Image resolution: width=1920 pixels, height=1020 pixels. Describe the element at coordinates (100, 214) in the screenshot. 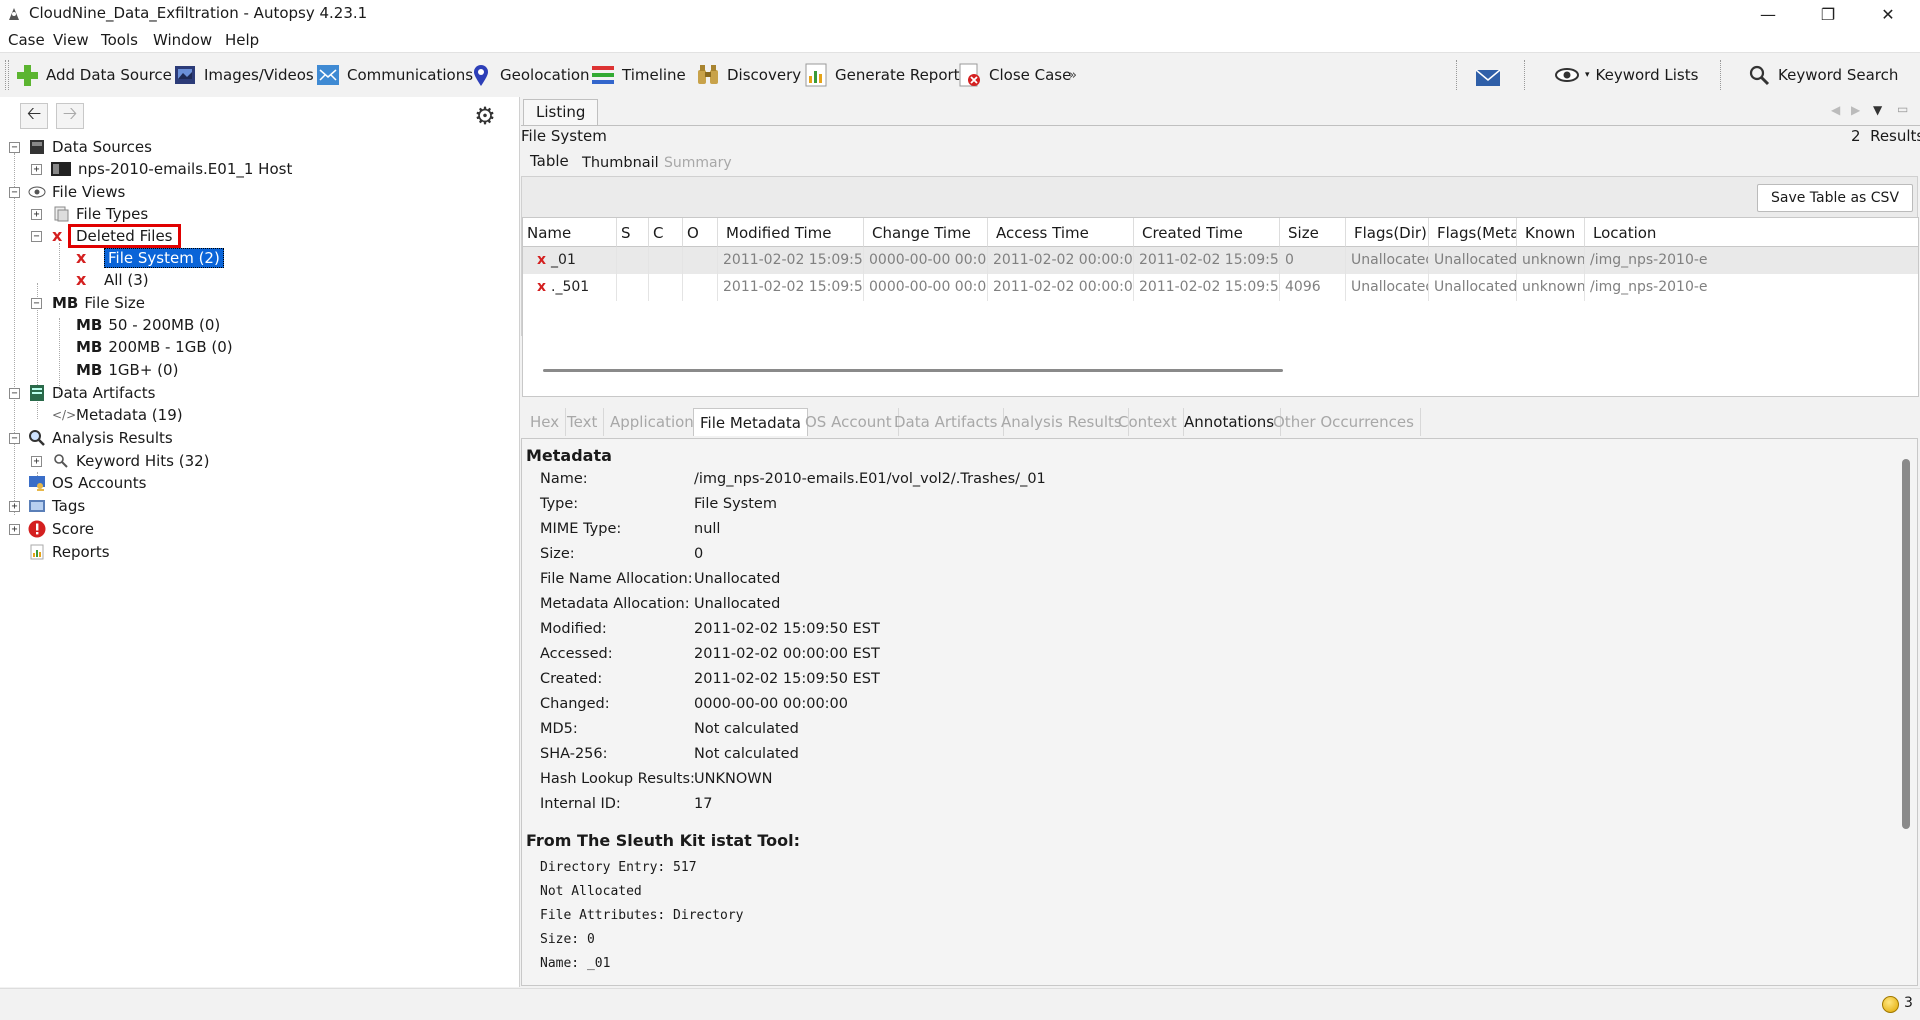

I see `tree-item-file-types: File Types` at that location.